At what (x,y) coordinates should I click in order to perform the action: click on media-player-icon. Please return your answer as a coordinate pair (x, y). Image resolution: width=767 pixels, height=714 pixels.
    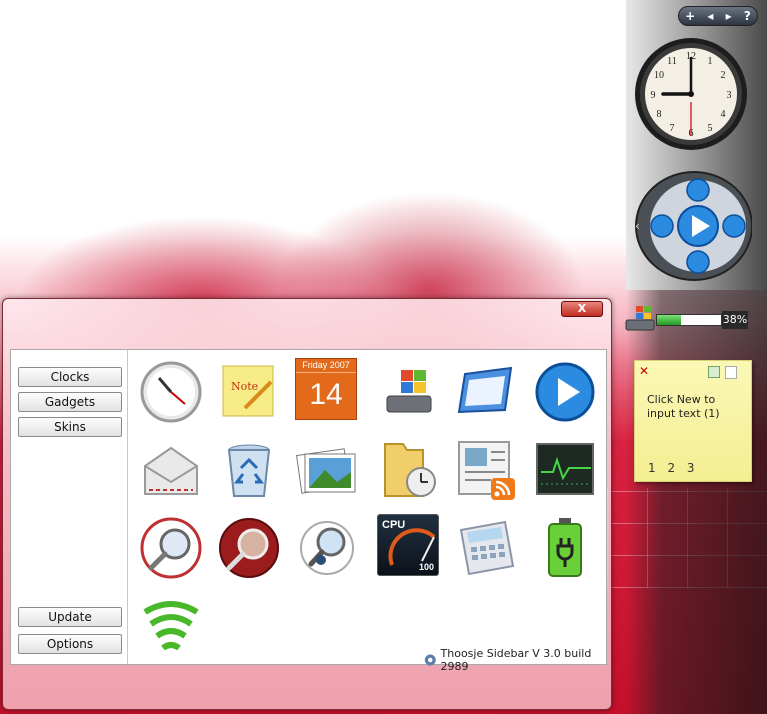
    Looking at the image, I should click on (565, 392).